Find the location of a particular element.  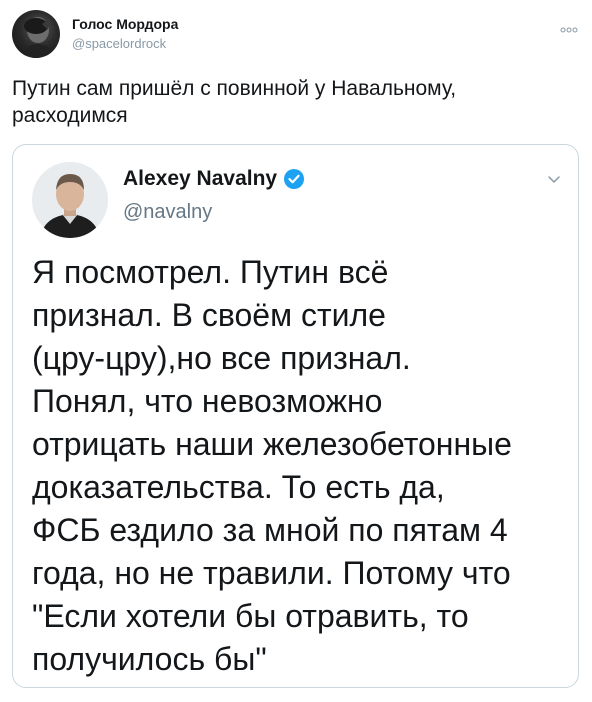

author-avatar is located at coordinates (36, 34).